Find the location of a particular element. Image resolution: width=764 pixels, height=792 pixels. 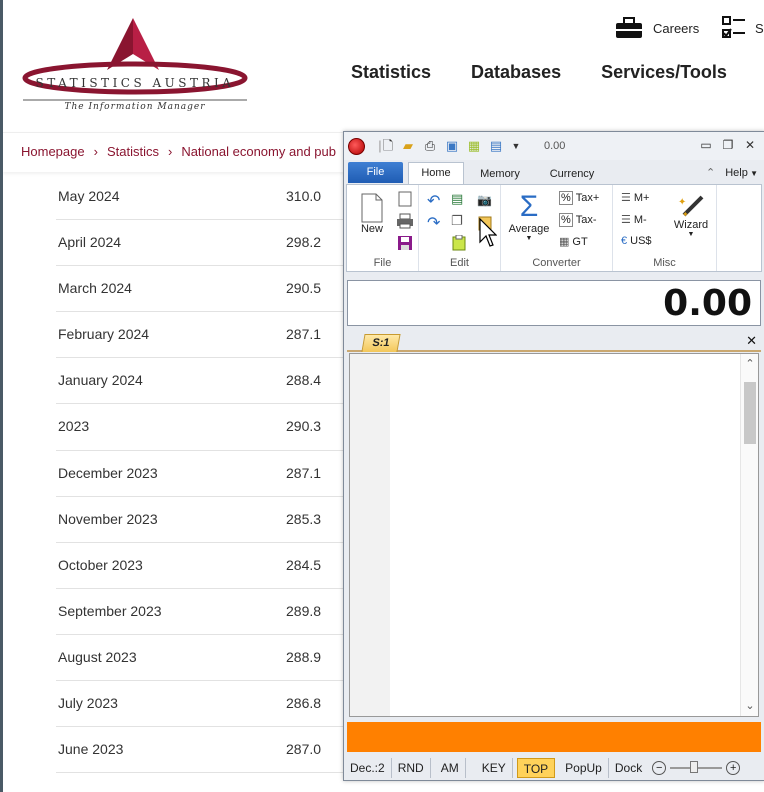

zoom-control: − + is located at coordinates (694, 768).